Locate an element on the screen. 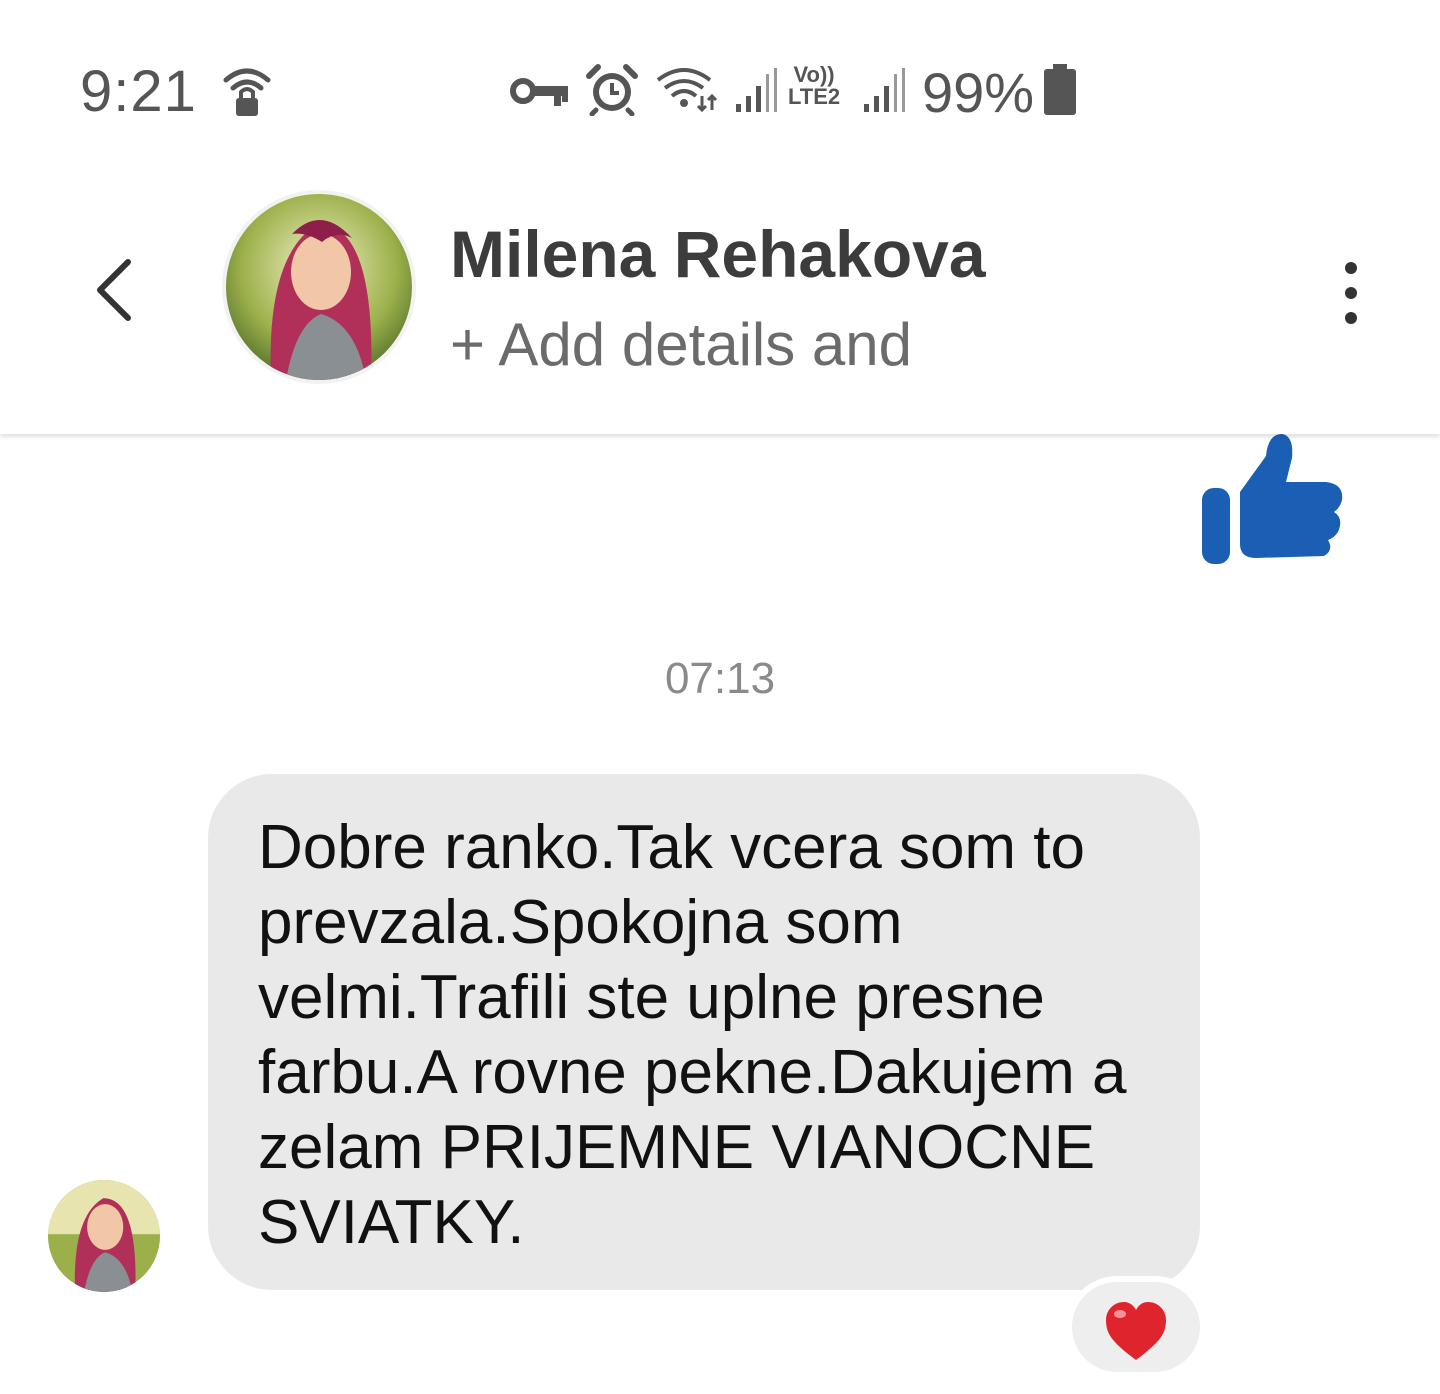 This screenshot has width=1440, height=1394. wifi-lock-icon is located at coordinates (247, 92).